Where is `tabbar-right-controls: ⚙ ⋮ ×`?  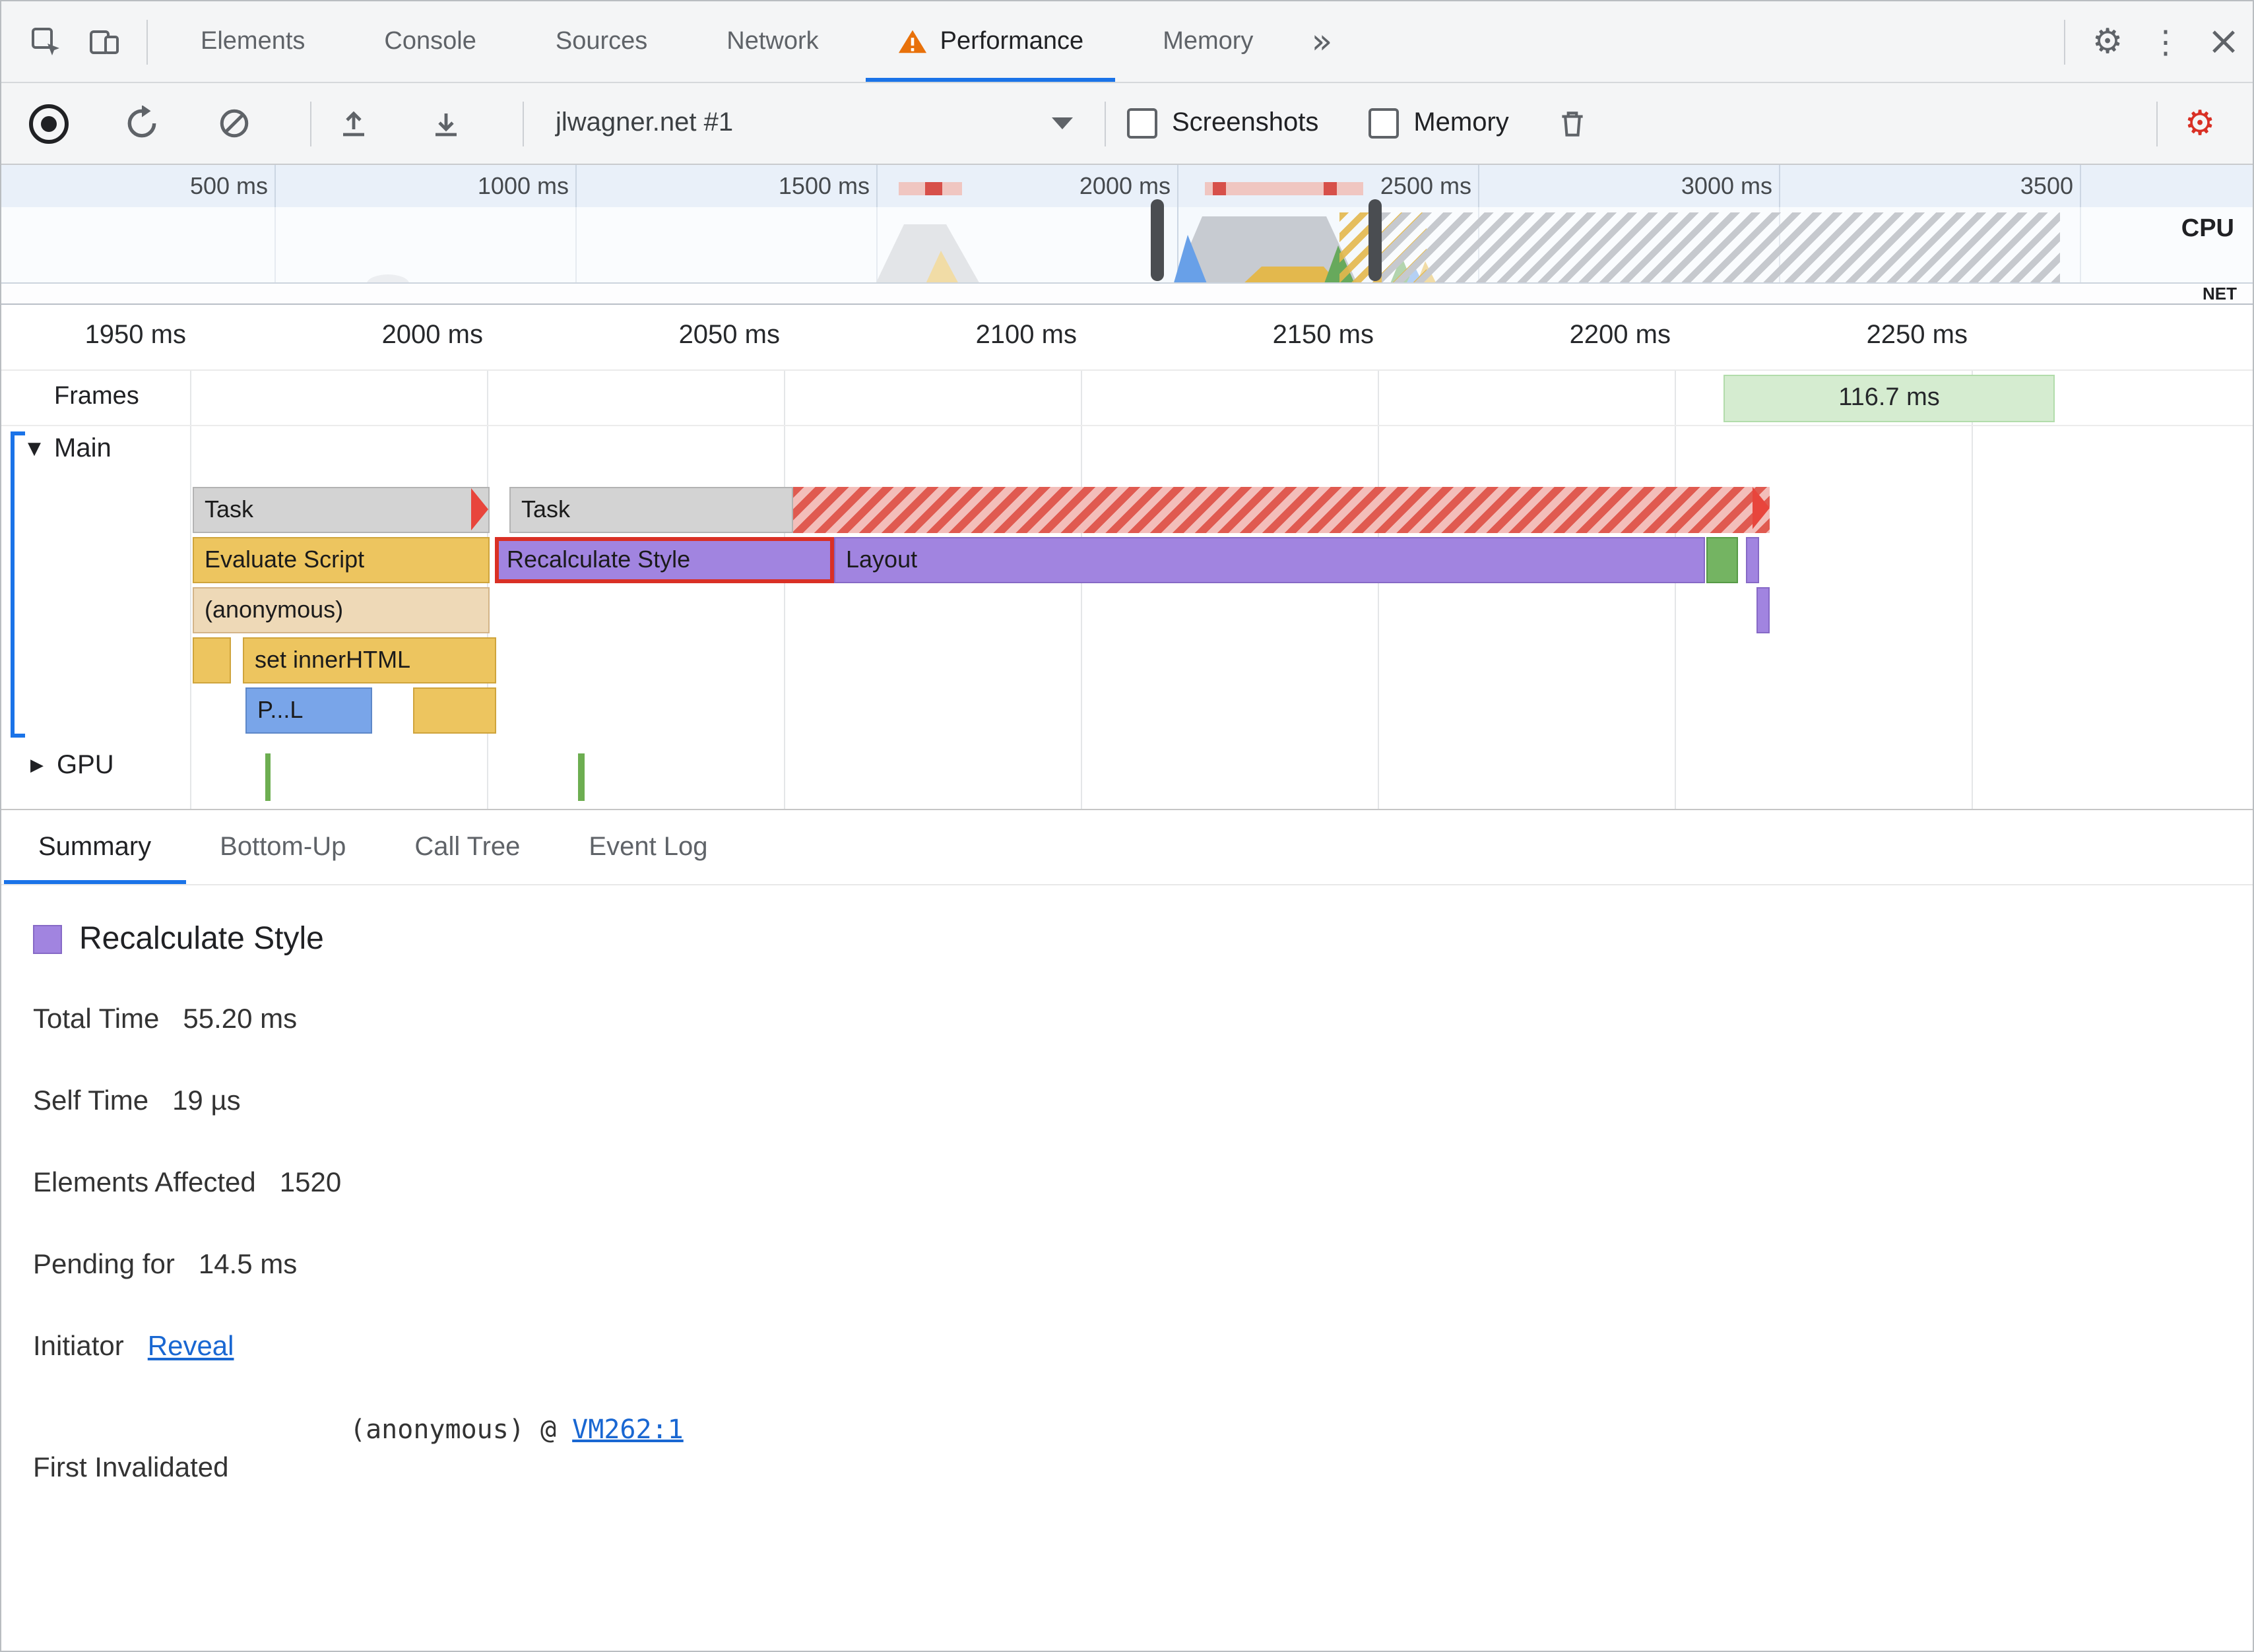 tabbar-right-controls: ⚙ ⋮ × is located at coordinates (2152, 41).